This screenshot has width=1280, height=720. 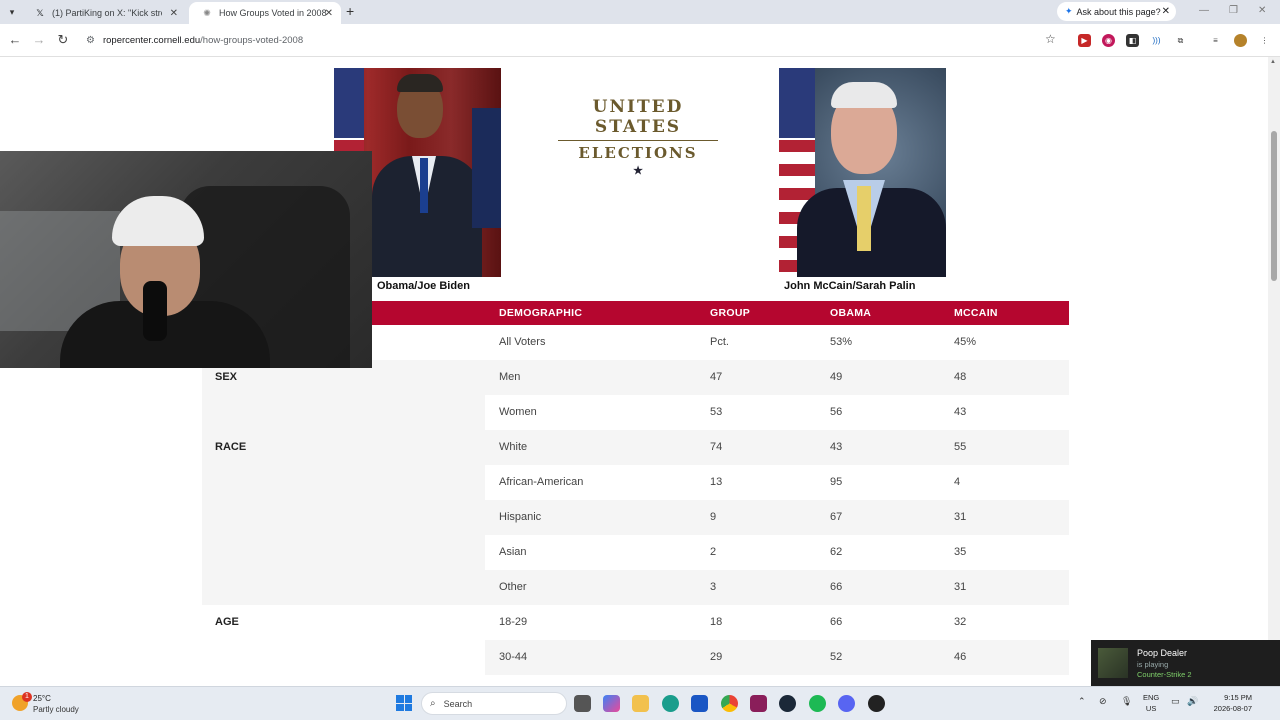 What do you see at coordinates (458, 703) in the screenshot?
I see `search-placeholder: Search` at bounding box center [458, 703].